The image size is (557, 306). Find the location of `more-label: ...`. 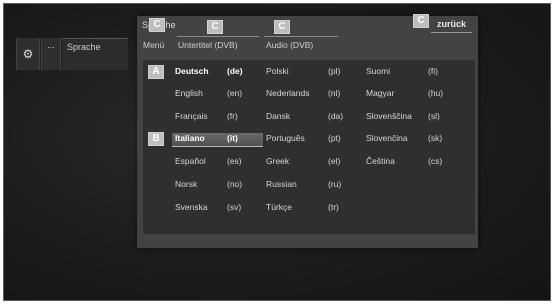

more-label: ... is located at coordinates (51, 45).